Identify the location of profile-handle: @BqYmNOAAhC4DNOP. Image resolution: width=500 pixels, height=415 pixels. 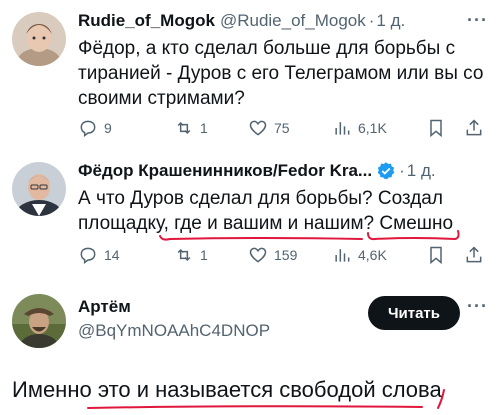
(174, 331).